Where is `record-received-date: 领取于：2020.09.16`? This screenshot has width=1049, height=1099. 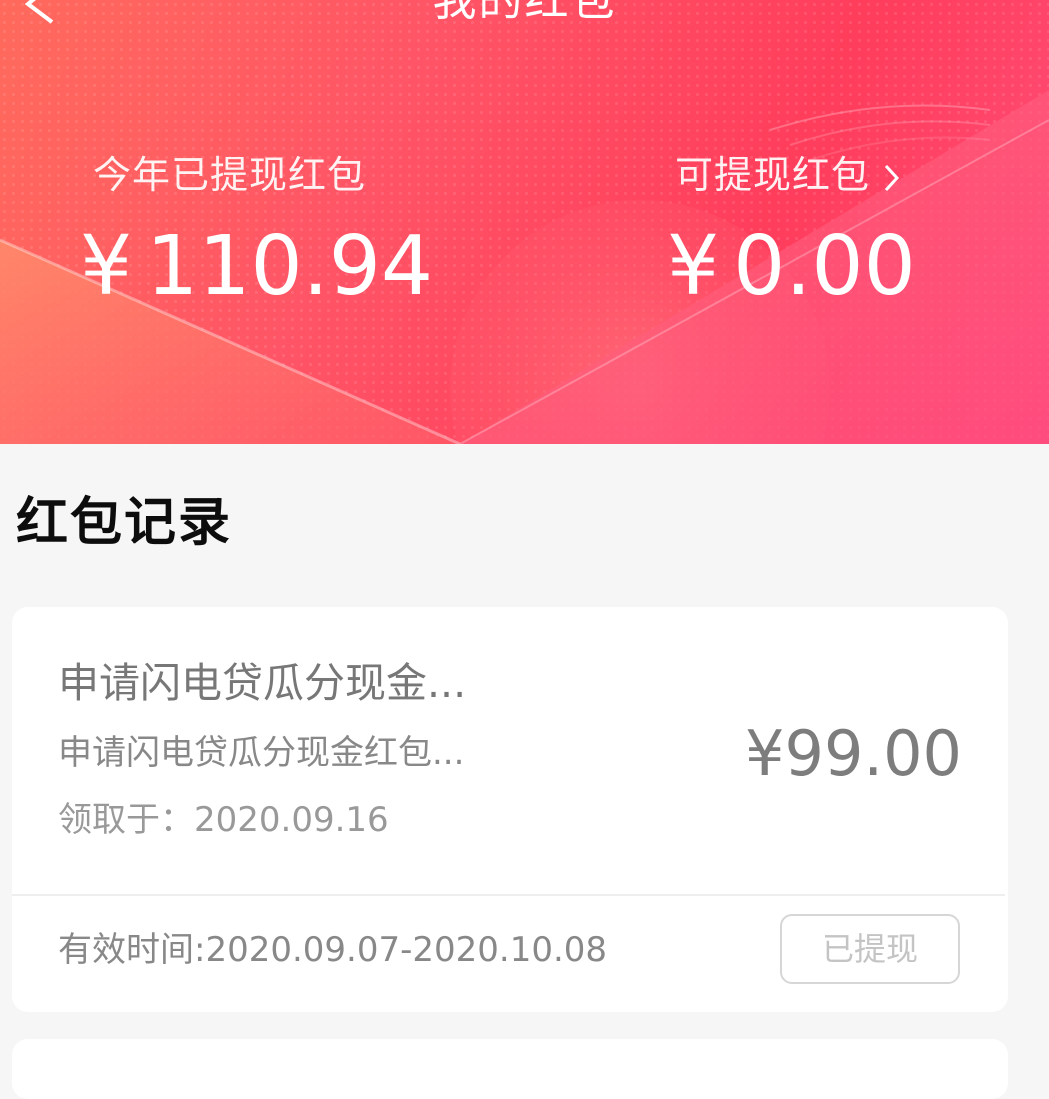 record-received-date: 领取于：2020.09.16 is located at coordinates (223, 820).